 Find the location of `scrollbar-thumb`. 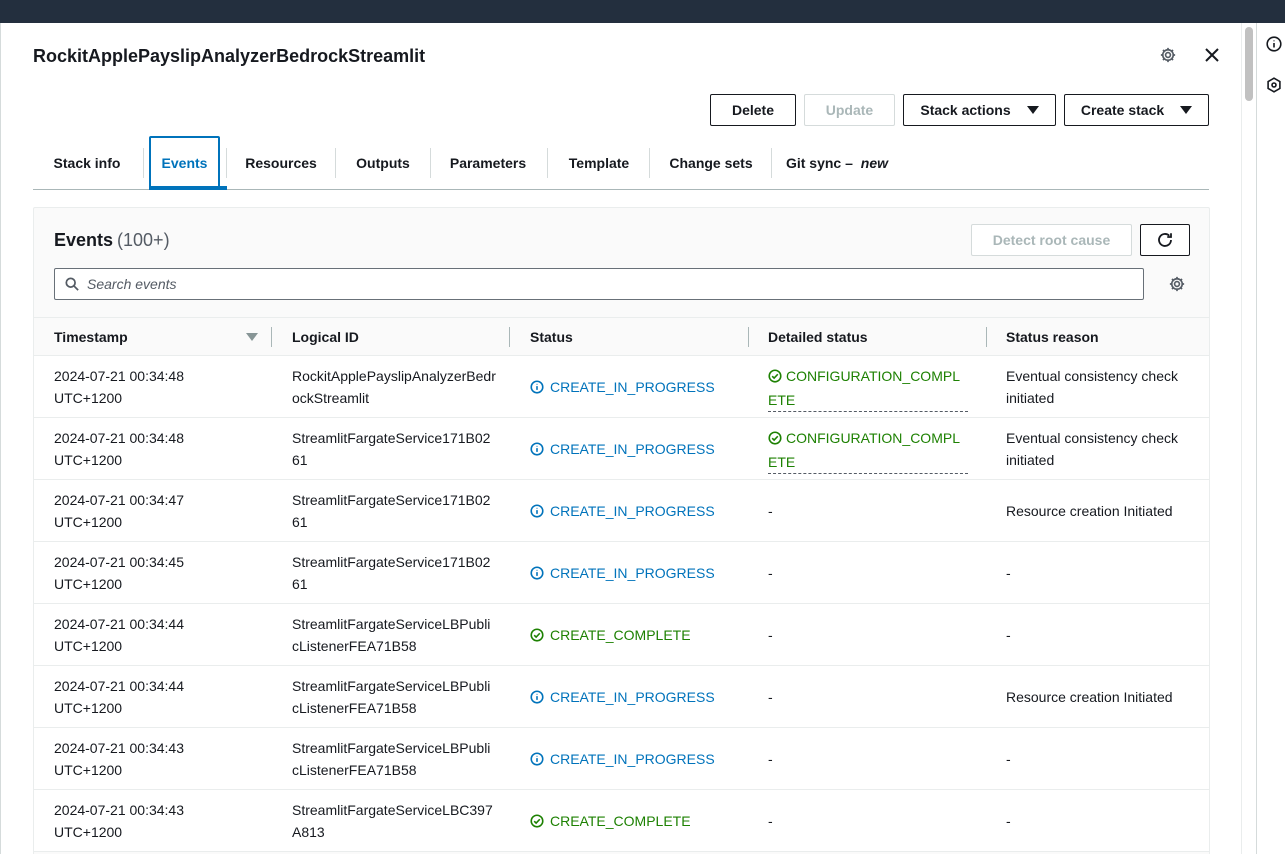

scrollbar-thumb is located at coordinates (1249, 64).